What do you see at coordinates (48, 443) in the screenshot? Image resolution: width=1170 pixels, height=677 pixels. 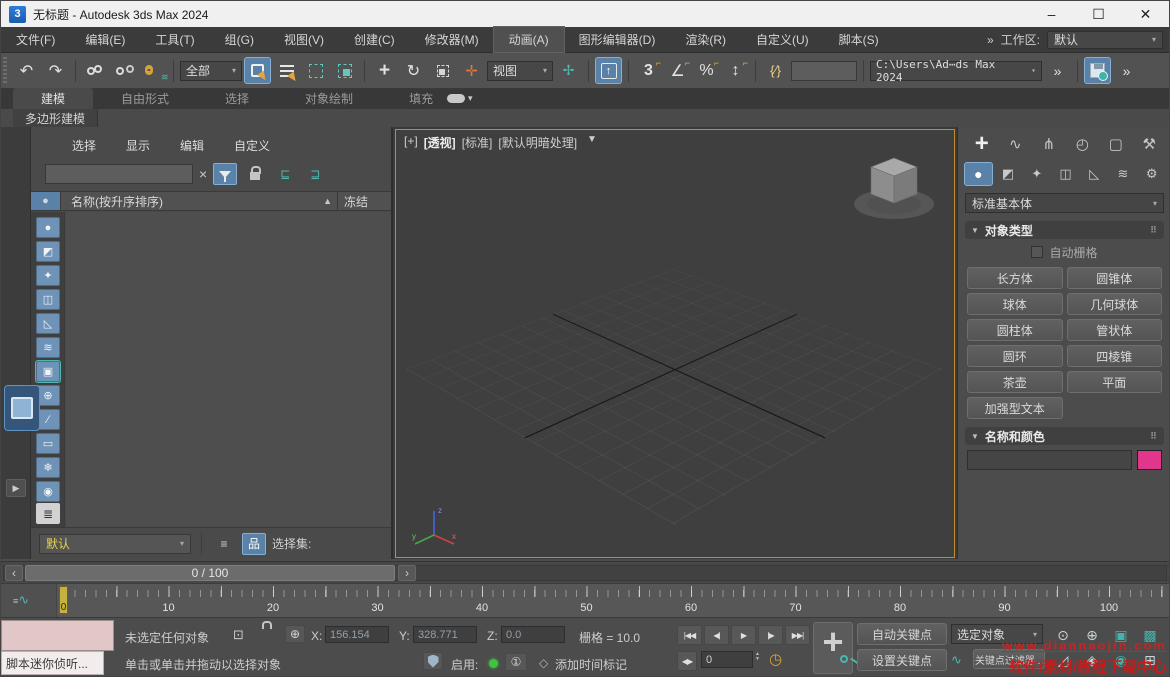 I see `display-containers-icon: ▭` at bounding box center [48, 443].